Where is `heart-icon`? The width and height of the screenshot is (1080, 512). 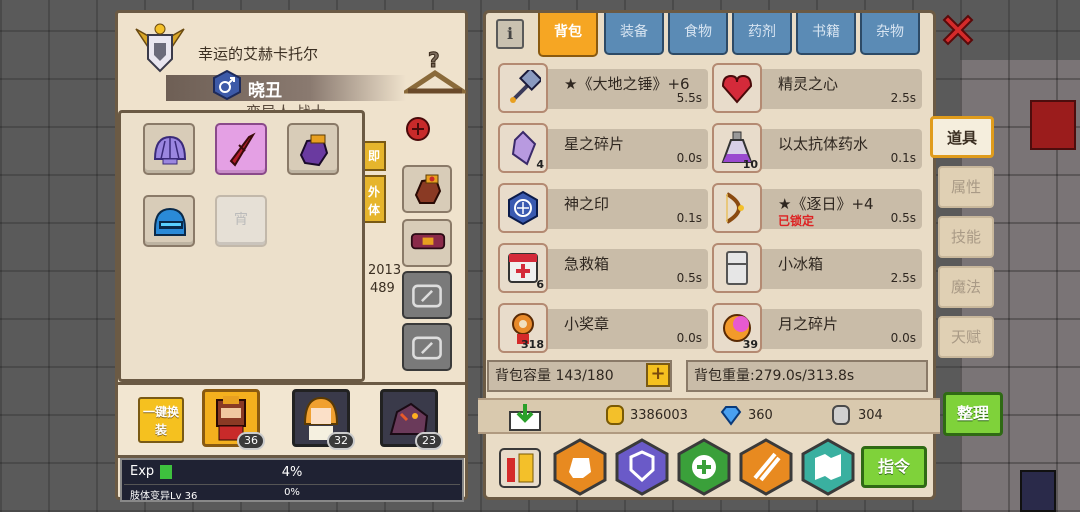 heart-icon is located at coordinates (737, 89).